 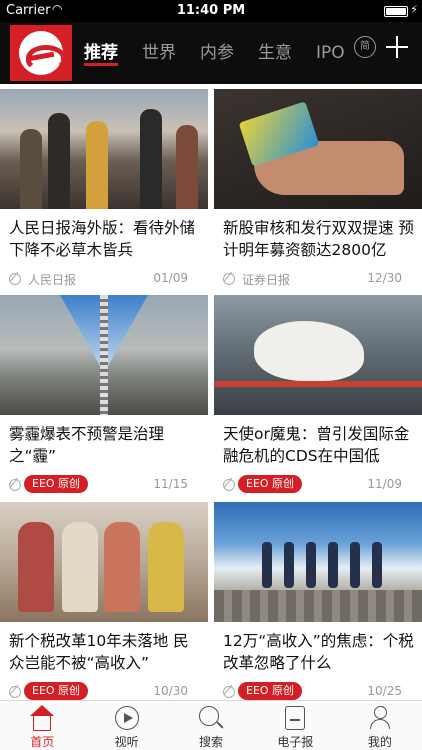 What do you see at coordinates (414, 9) in the screenshot?
I see `charging-icon: ⚡` at bounding box center [414, 9].